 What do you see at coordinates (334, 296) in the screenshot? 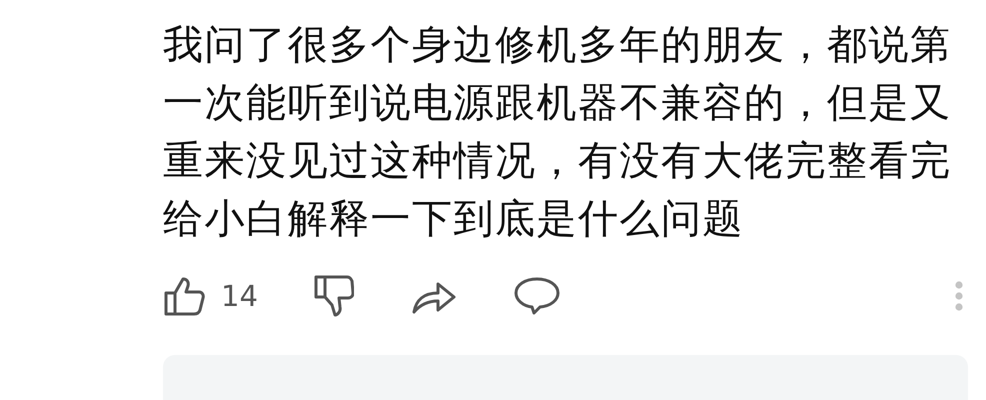
I see `thumbs-down-icon` at bounding box center [334, 296].